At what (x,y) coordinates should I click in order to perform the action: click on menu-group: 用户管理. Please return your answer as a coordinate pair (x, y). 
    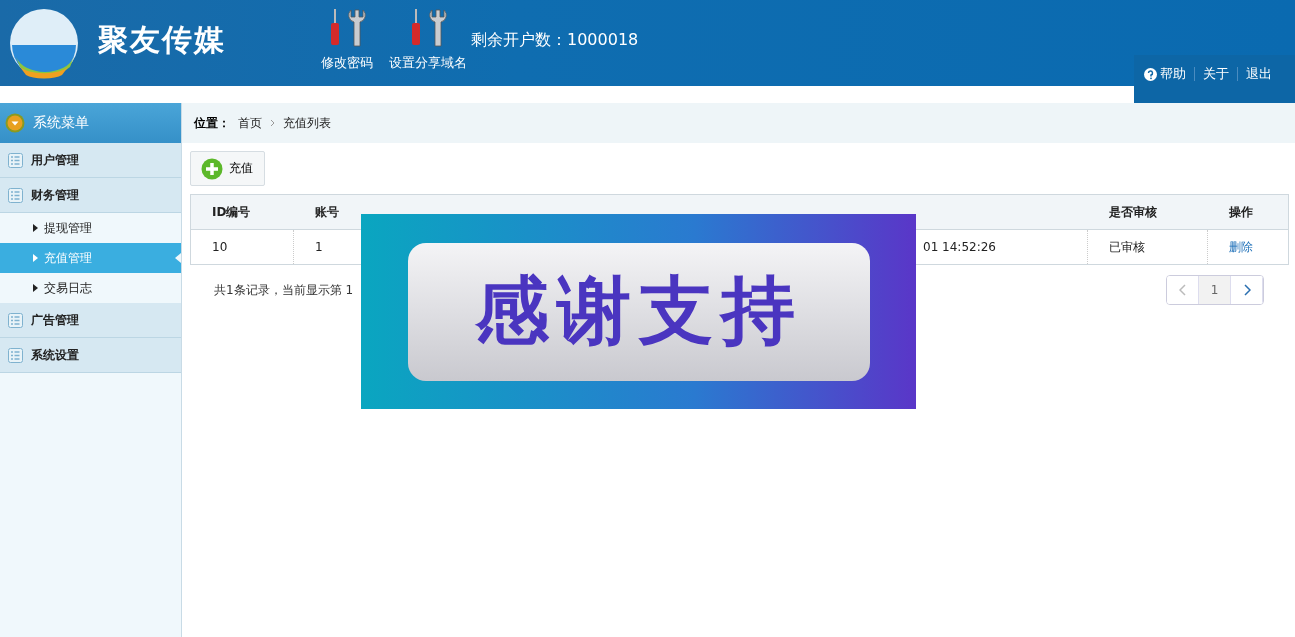
    Looking at the image, I should click on (90, 160).